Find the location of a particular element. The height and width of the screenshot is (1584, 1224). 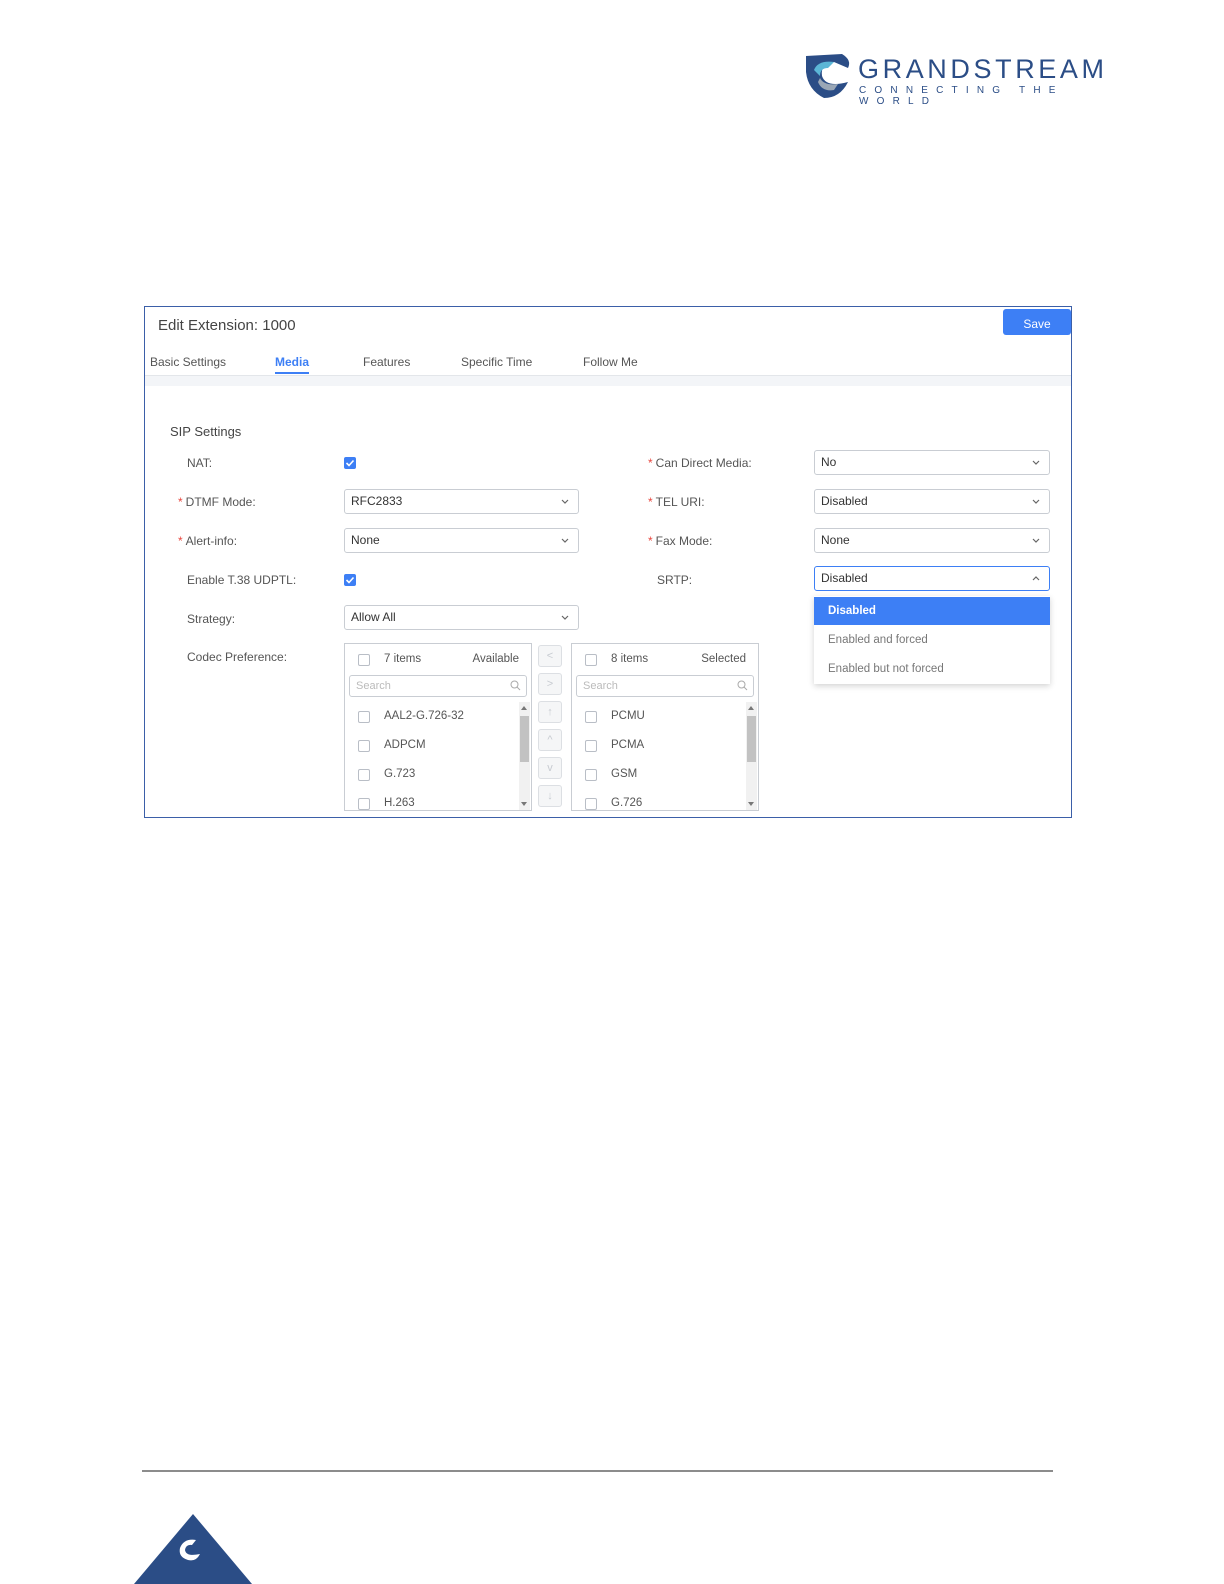

t38-checkbox is located at coordinates (350, 580).